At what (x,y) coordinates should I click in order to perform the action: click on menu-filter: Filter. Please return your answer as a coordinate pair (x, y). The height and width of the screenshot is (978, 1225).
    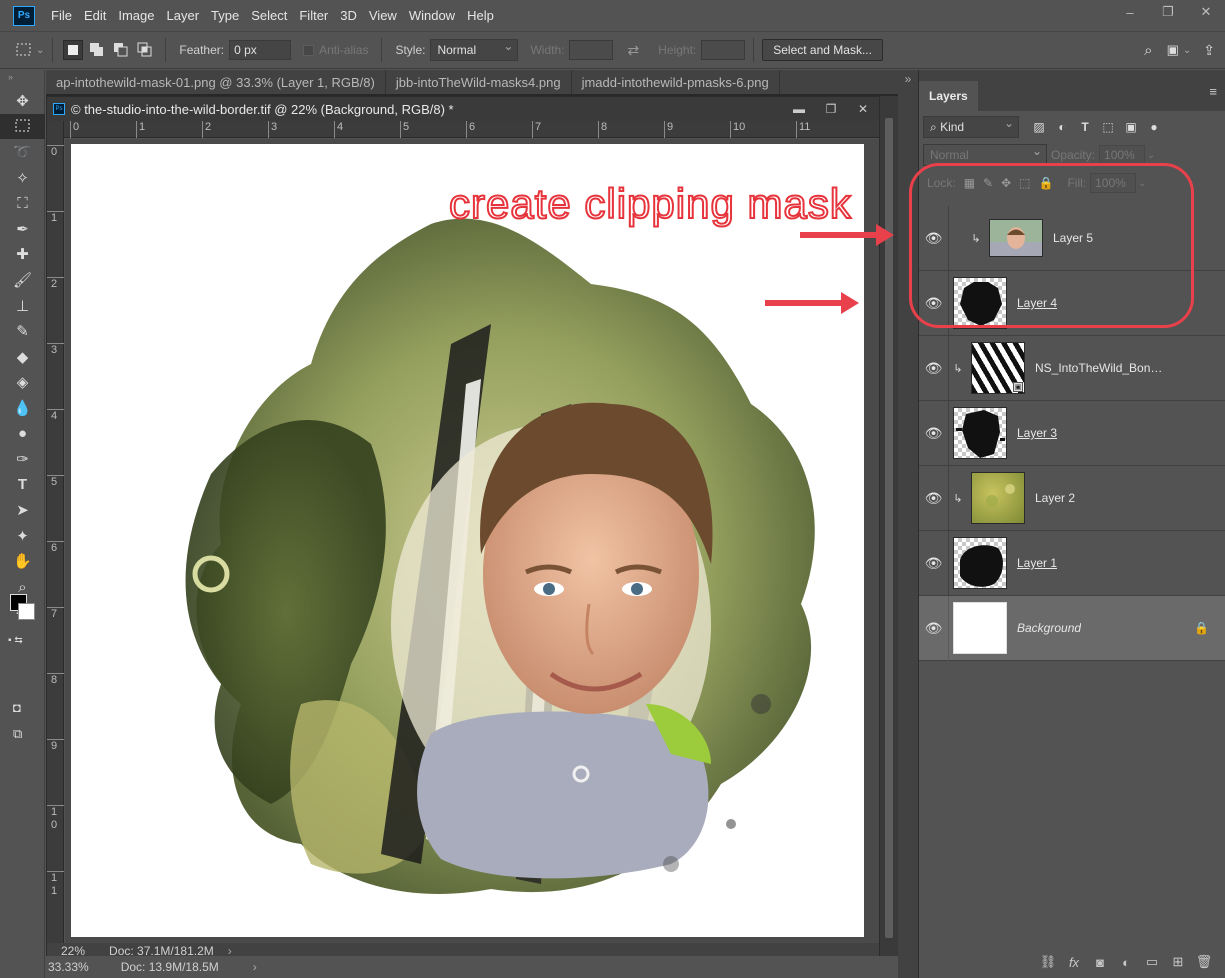
    Looking at the image, I should click on (313, 15).